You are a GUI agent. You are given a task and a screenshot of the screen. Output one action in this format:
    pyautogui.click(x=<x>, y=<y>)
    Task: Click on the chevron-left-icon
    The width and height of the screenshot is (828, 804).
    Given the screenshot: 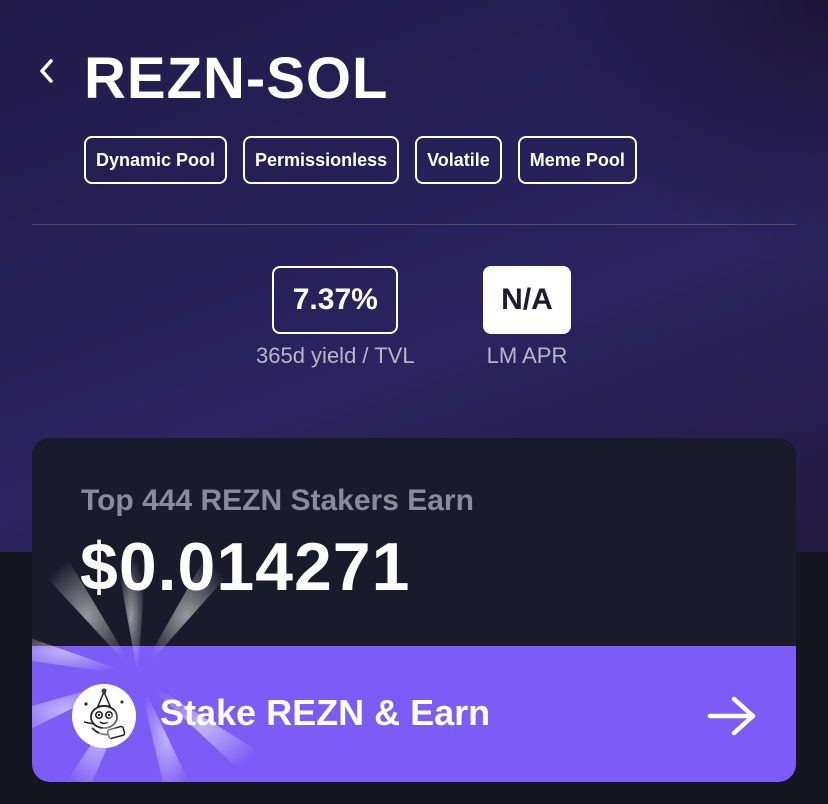 What is the action you would take?
    pyautogui.click(x=46, y=71)
    